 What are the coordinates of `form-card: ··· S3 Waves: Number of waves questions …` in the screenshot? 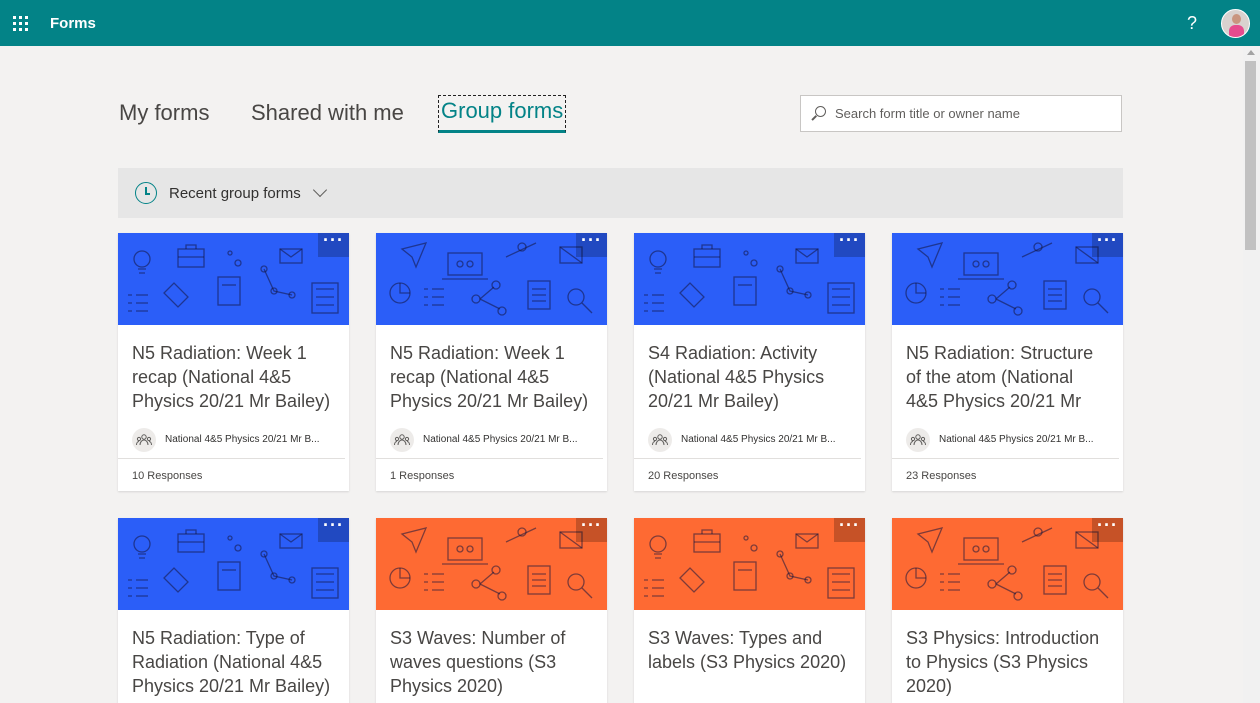 It's located at (491, 610).